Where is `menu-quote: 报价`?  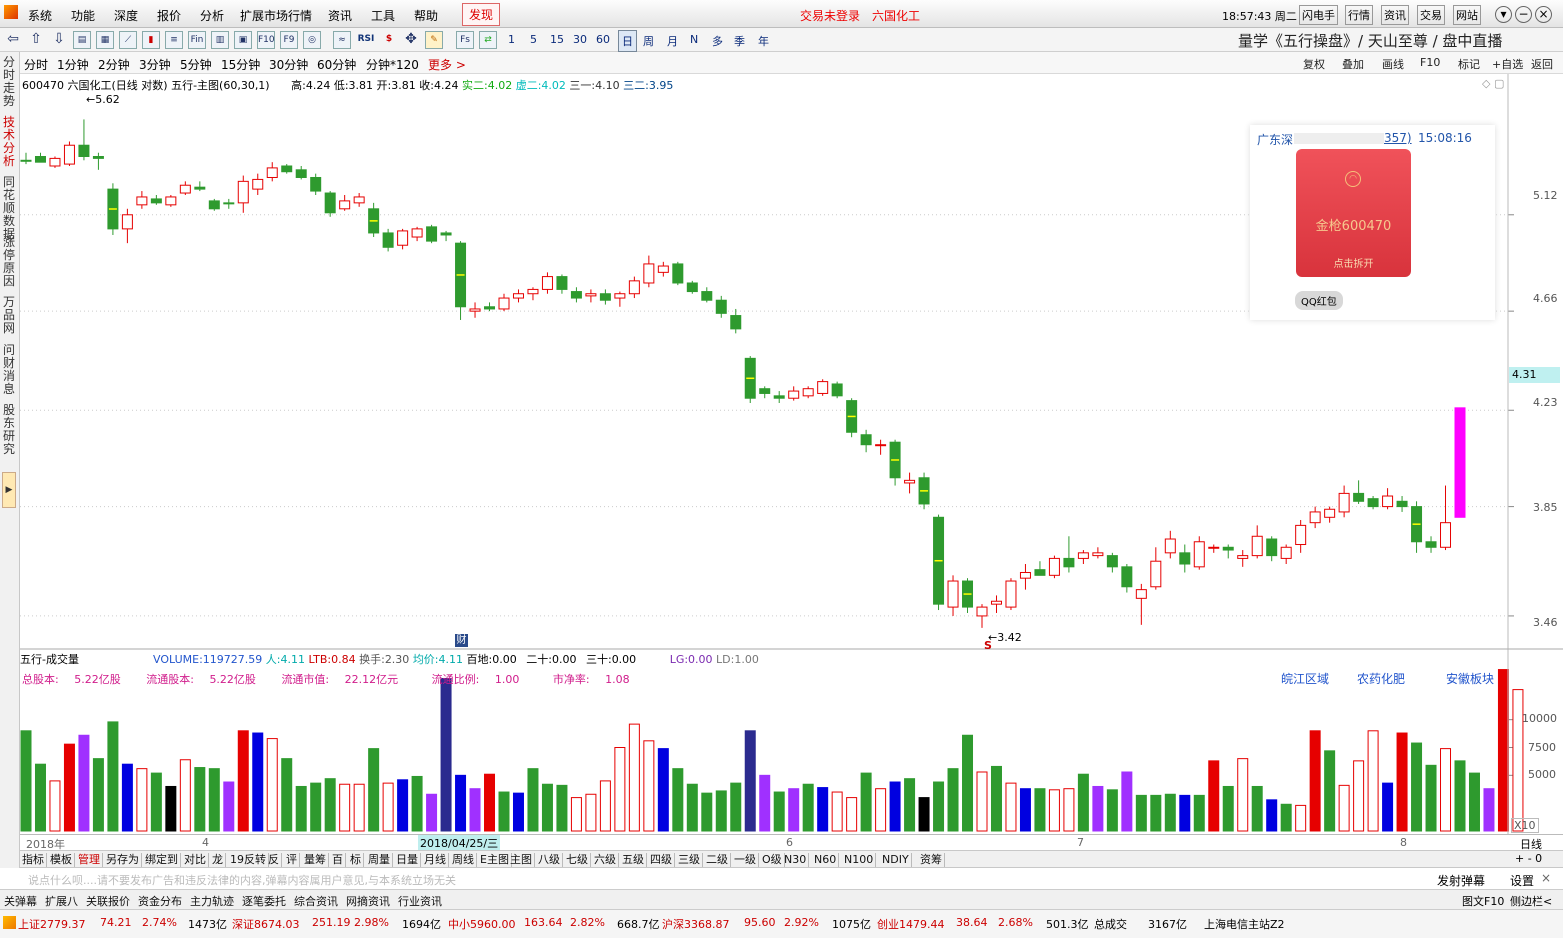 menu-quote: 报价 is located at coordinates (169, 15).